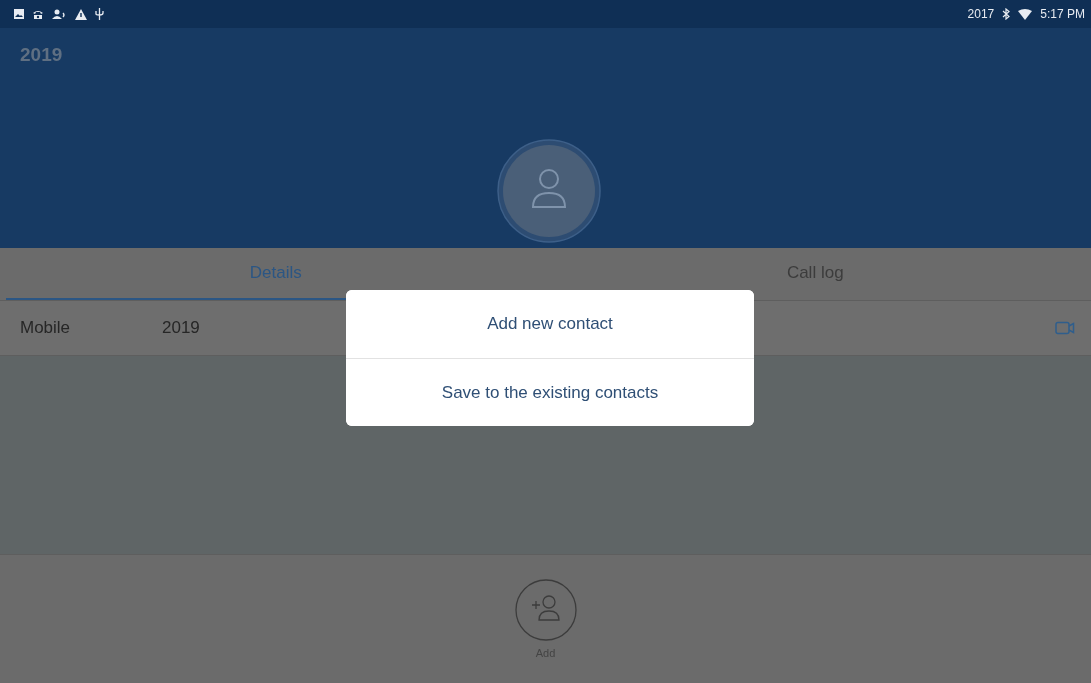  I want to click on person-wave-icon, so click(59, 14).